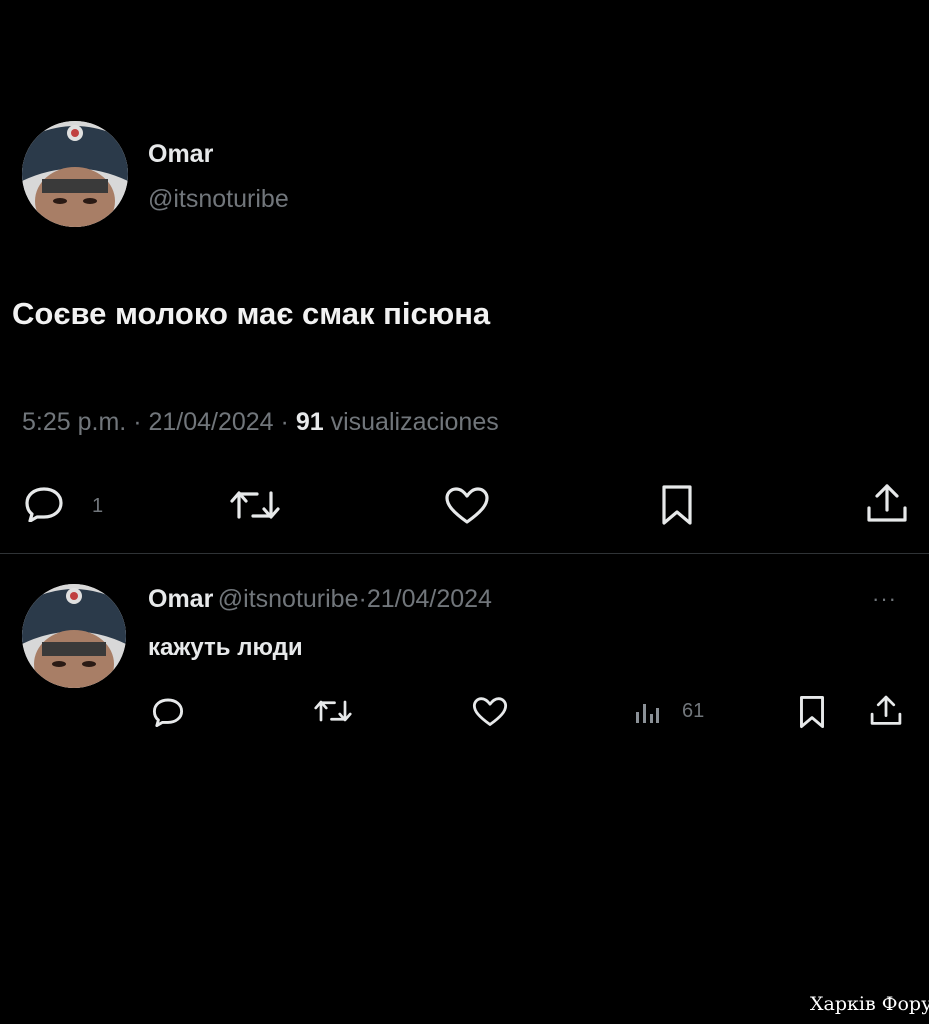 Image resolution: width=929 pixels, height=1024 pixels. I want to click on reply-like-button, so click(490, 712).